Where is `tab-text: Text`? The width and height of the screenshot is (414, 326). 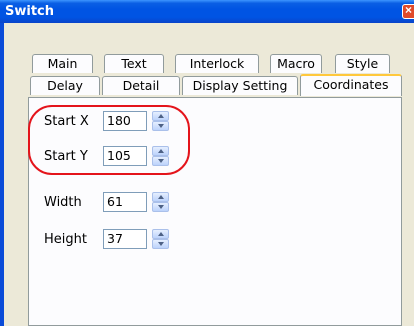
tab-text: Text is located at coordinates (134, 63).